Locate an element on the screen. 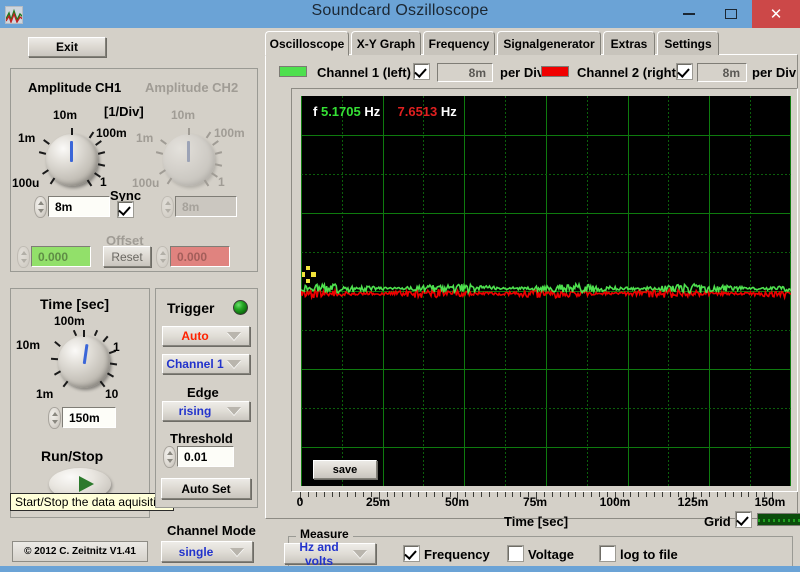 This screenshot has width=800, height=572. channel2-perdiv-value: 8m is located at coordinates (731, 72).